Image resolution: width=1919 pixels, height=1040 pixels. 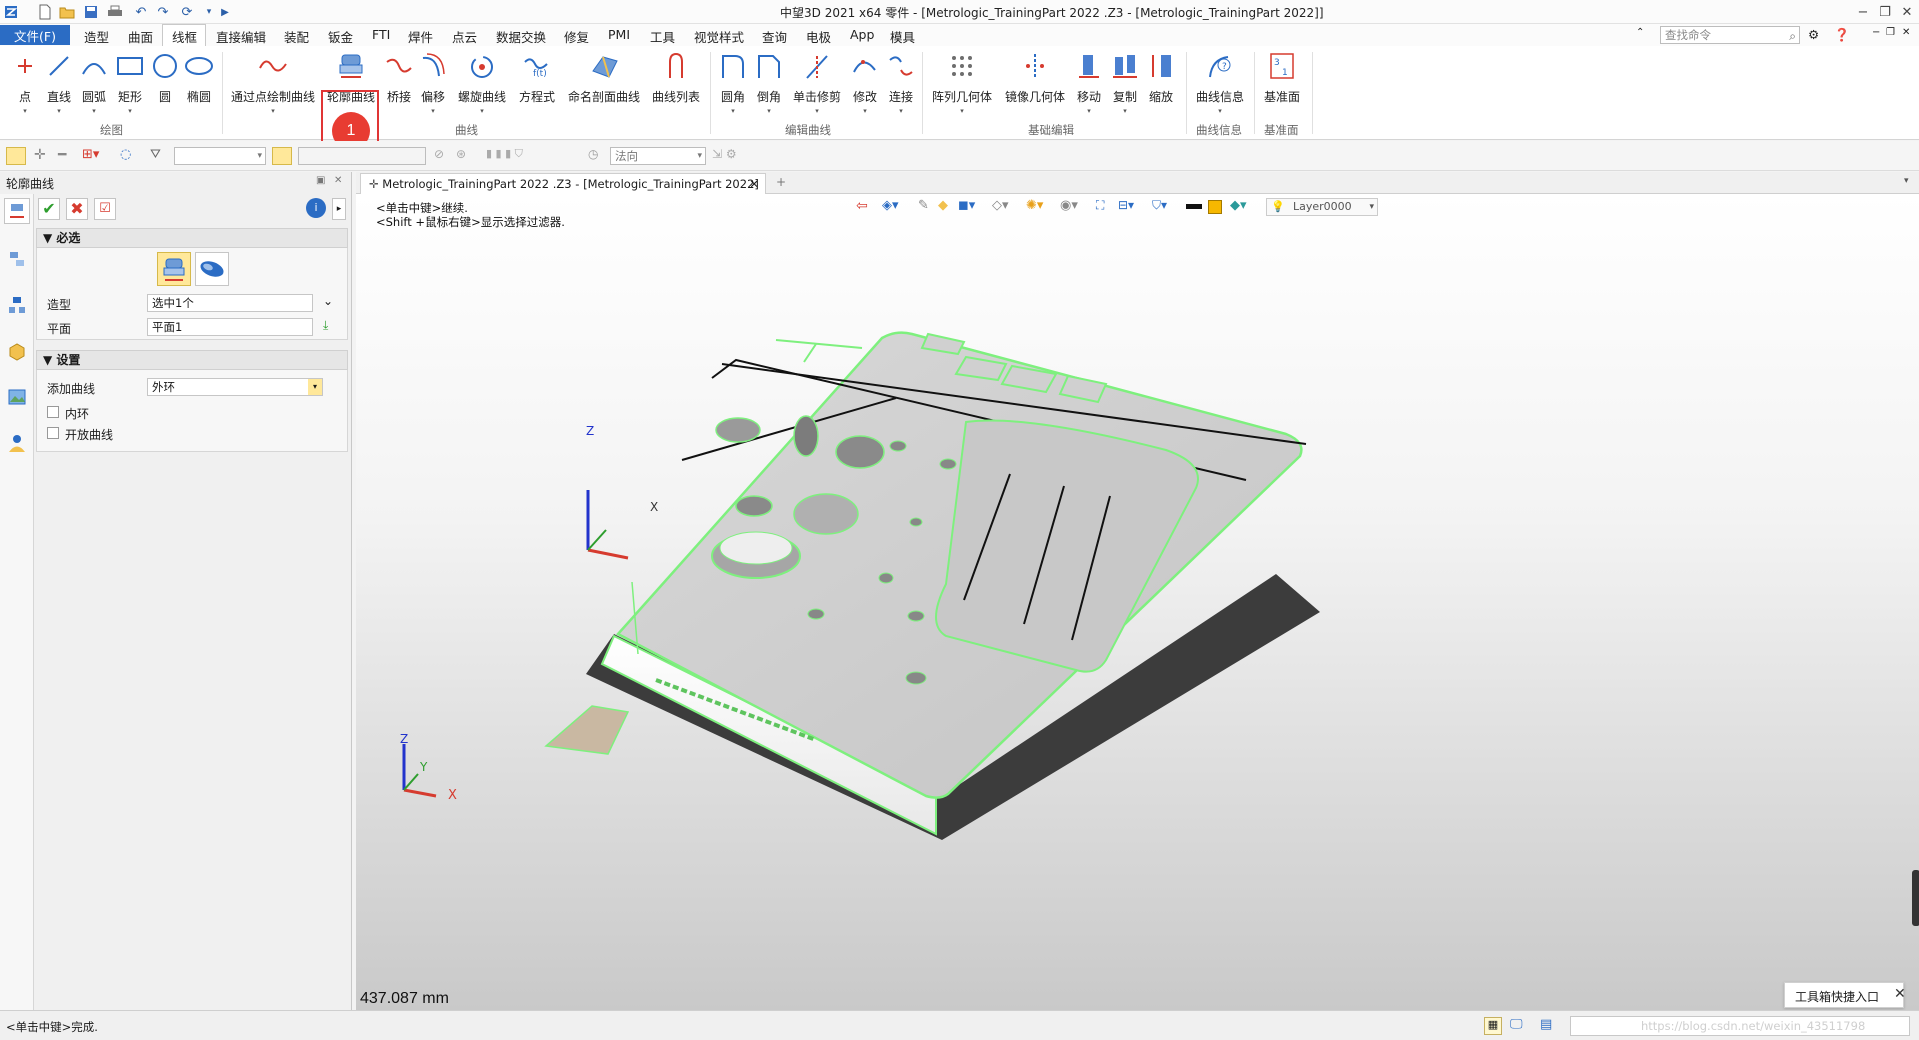 What do you see at coordinates (140, 36) in the screenshot?
I see `menu-surface: 曲面` at bounding box center [140, 36].